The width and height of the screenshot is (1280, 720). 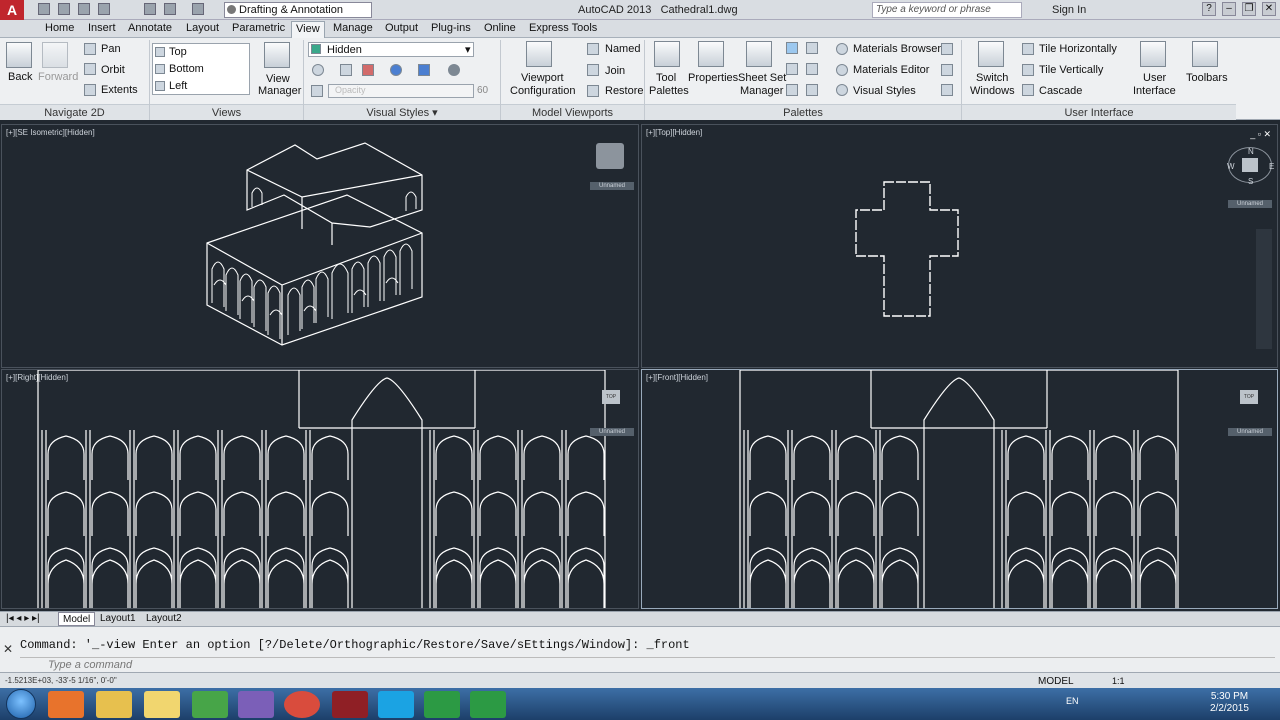 I want to click on application-menu-button: A, so click(x=12, y=10).